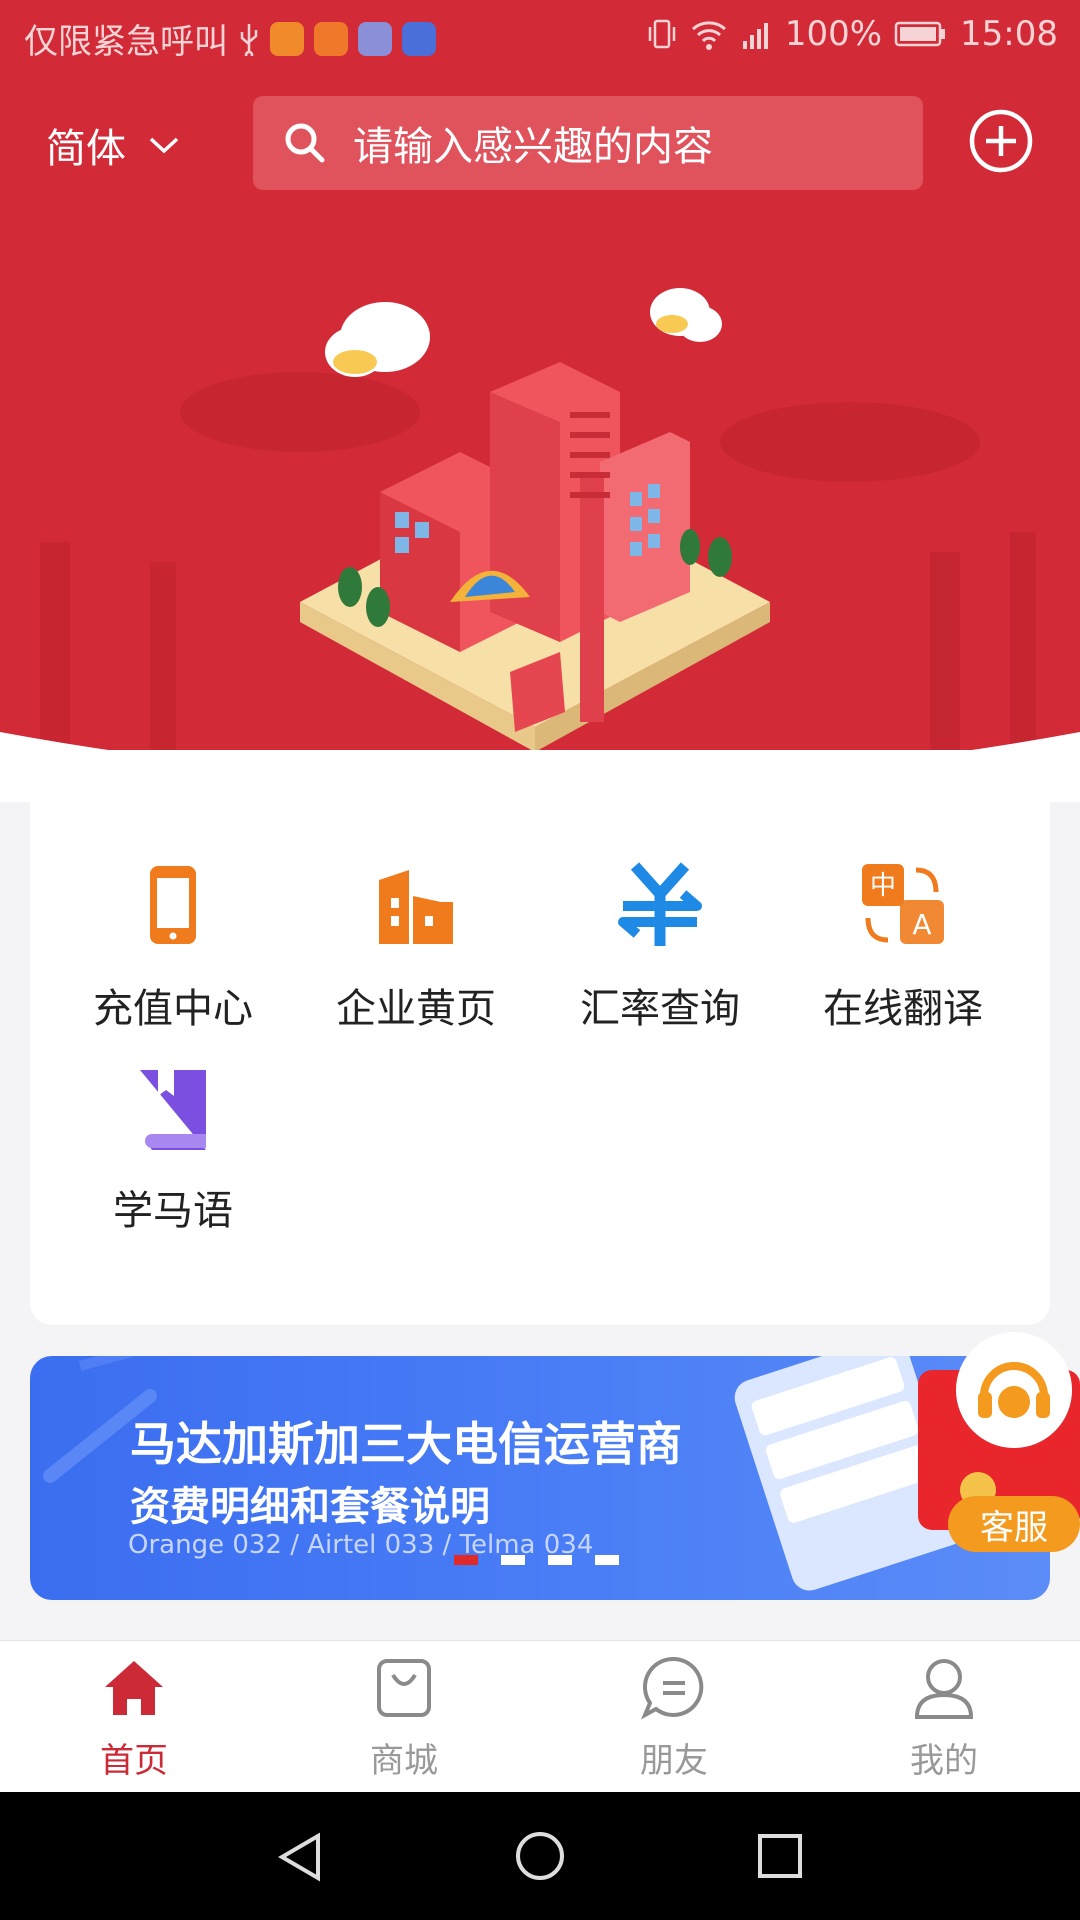  I want to click on svg-text: A, so click(921, 924).